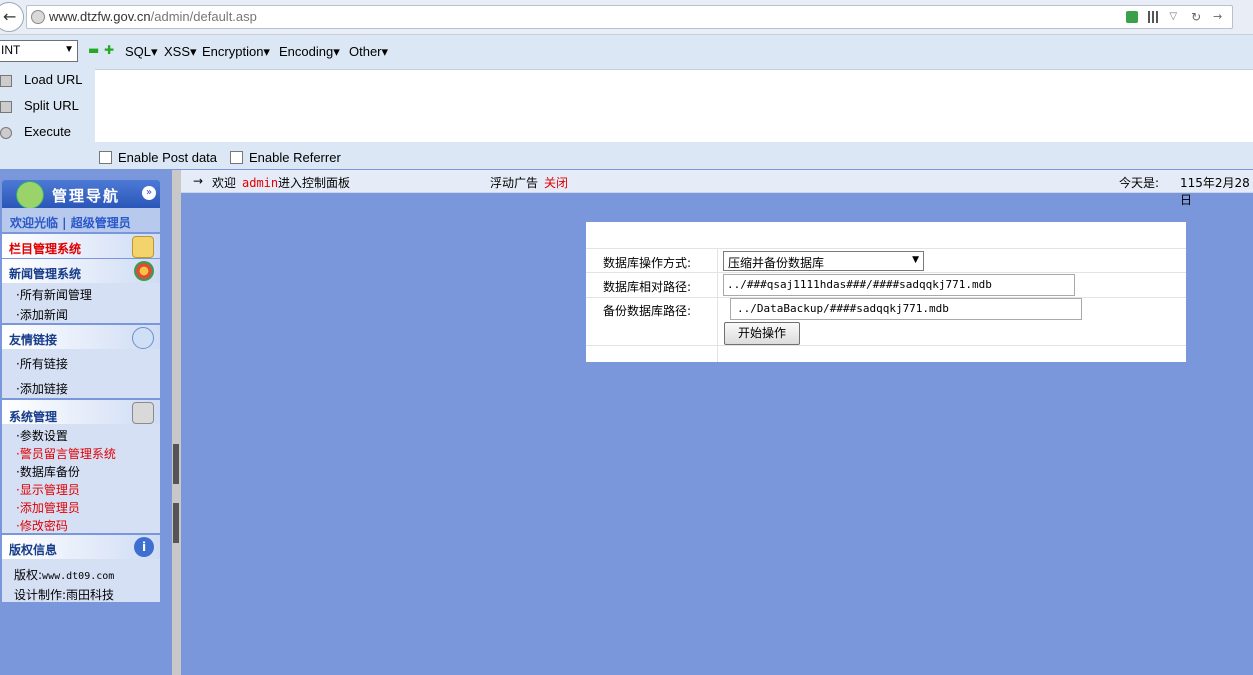 The image size is (1253, 675). Describe the element at coordinates (42, 363) in the screenshot. I see `nav-all-links: ·所有链接` at that location.